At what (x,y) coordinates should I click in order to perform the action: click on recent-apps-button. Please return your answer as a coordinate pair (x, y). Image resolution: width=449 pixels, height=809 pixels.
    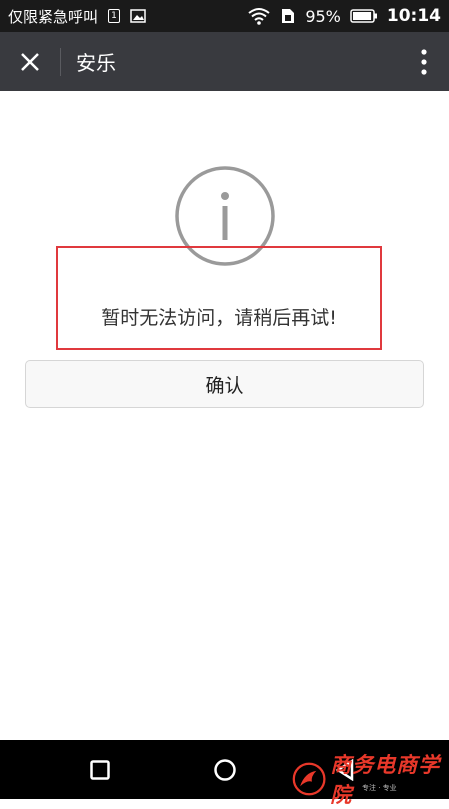
    Looking at the image, I should click on (100, 769).